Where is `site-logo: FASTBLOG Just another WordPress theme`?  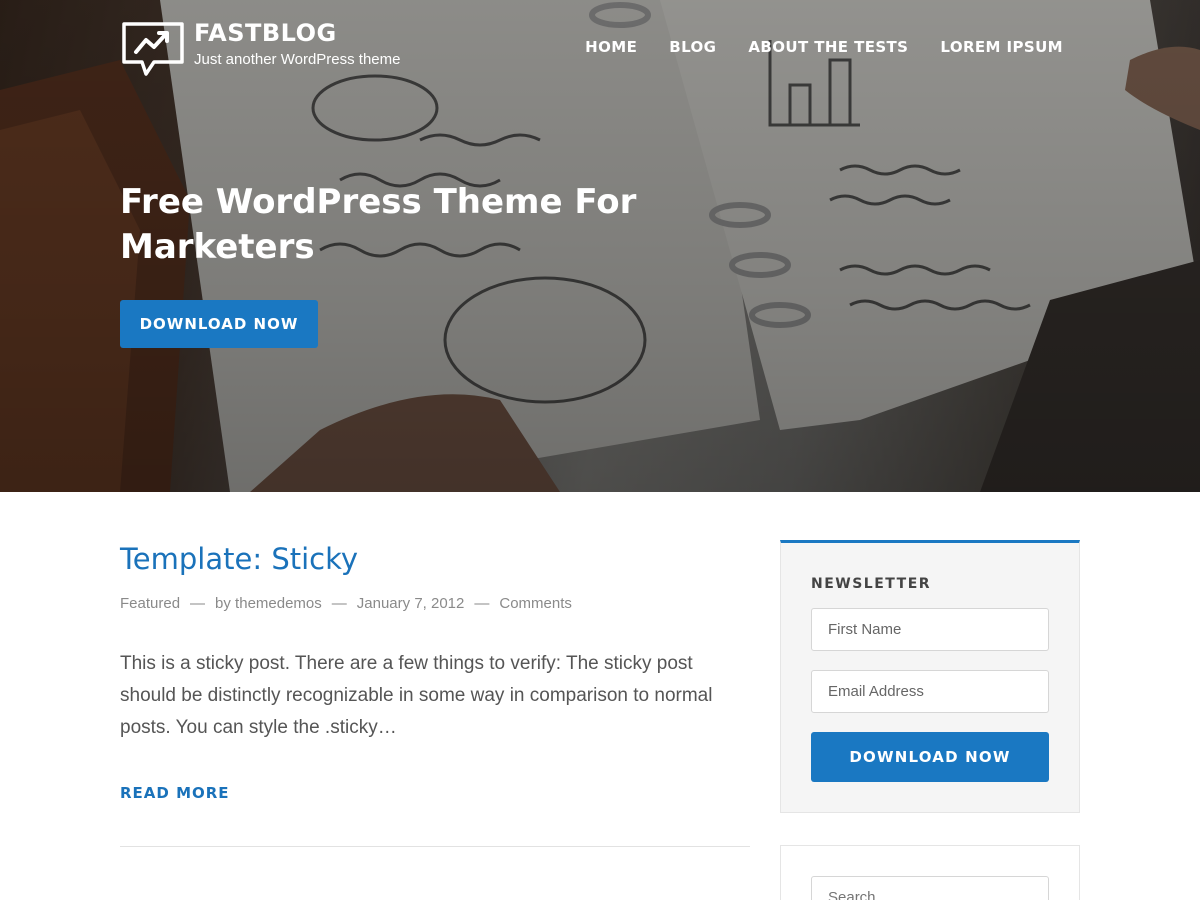
site-logo: FASTBLOG Just another WordPress theme is located at coordinates (260, 49).